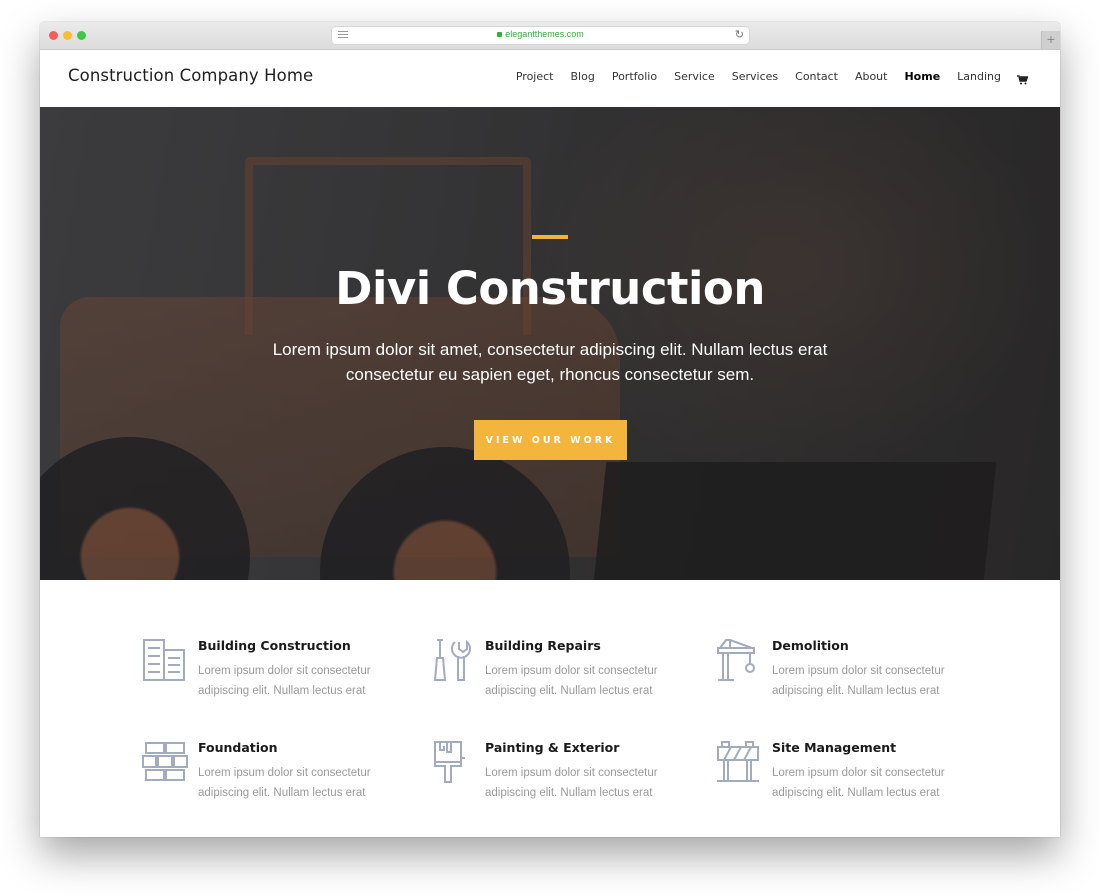 This screenshot has width=1100, height=894. What do you see at coordinates (1050, 40) in the screenshot?
I see `new-tab-button: +` at bounding box center [1050, 40].